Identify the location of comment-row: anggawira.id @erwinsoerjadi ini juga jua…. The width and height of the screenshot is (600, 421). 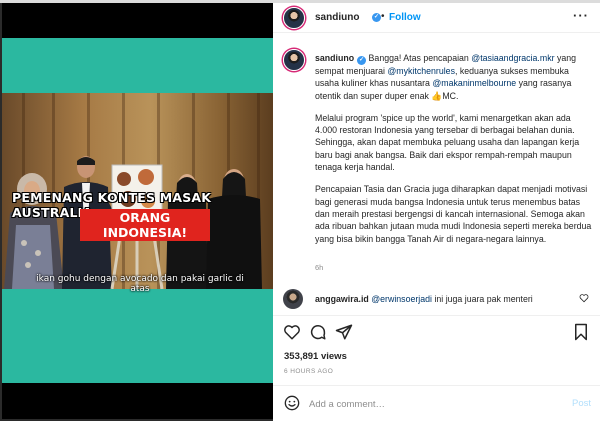
(436, 299).